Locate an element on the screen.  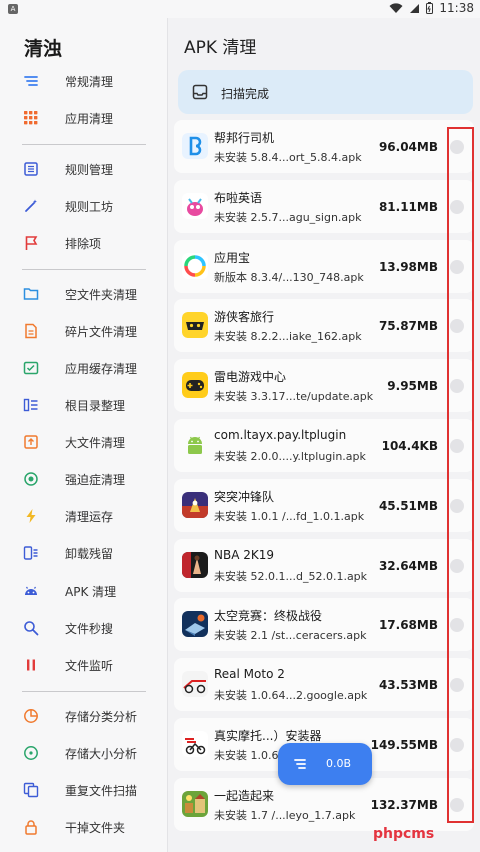
status-icons: 11:38 is located at coordinates (431, 8).